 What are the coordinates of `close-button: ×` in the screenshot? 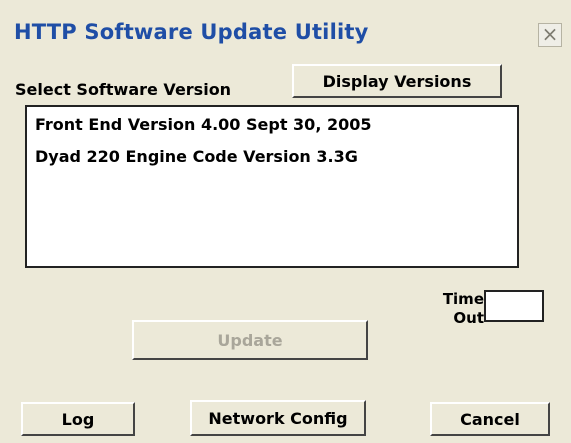 It's located at (550, 35).